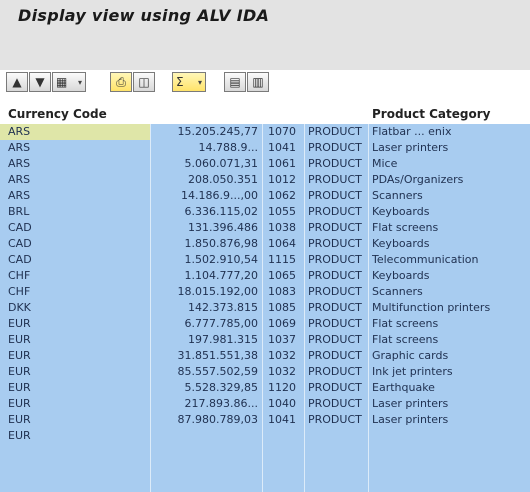 The width and height of the screenshot is (530, 492). I want to click on table-row: EUR 197.981.315 1037 PRODUCT Flat screens, so click(265, 340).